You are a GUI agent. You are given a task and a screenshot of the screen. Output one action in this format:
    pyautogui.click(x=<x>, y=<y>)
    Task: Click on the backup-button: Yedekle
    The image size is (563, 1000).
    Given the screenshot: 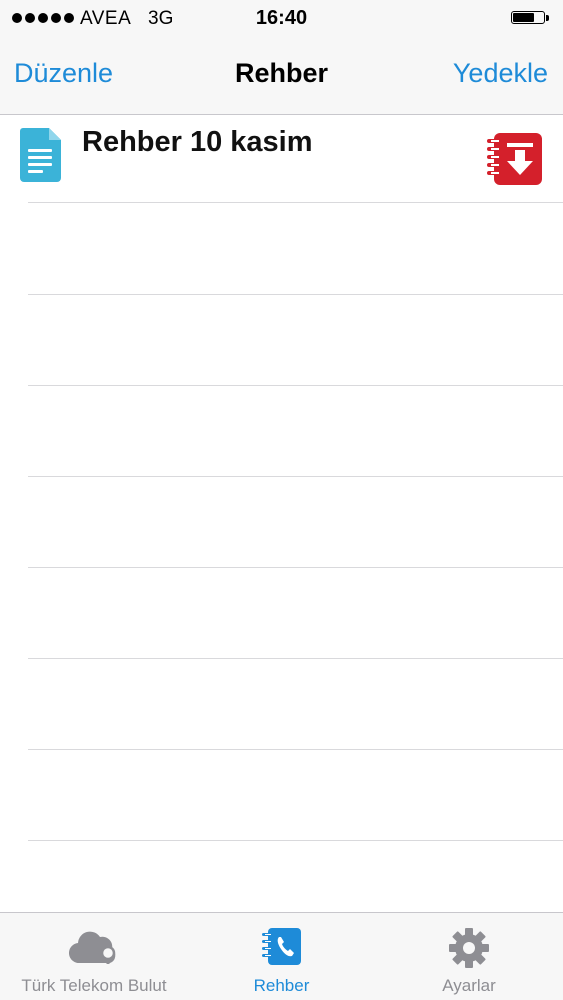 What is the action you would take?
    pyautogui.click(x=500, y=73)
    